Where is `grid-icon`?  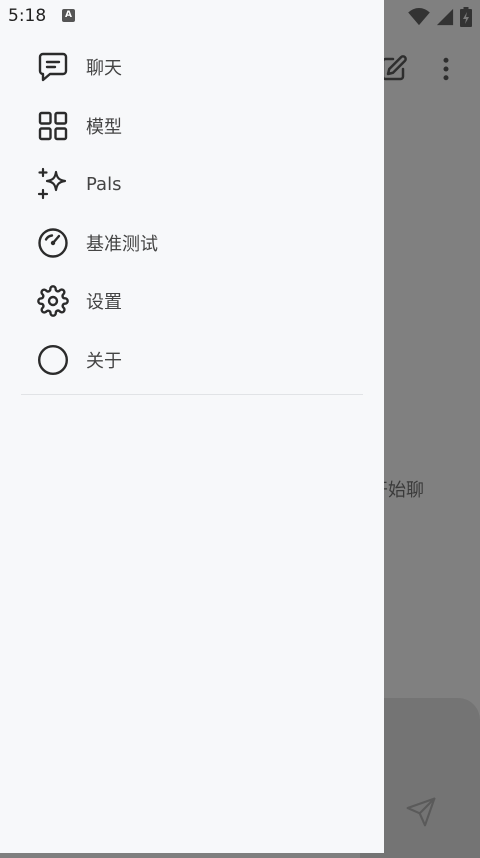 grid-icon is located at coordinates (53, 126).